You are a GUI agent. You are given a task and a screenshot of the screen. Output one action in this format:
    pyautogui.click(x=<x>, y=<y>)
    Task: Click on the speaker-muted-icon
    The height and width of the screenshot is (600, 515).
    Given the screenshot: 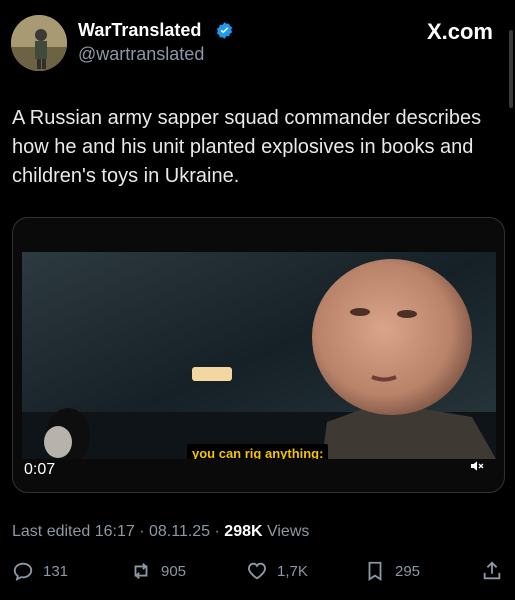 What is the action you would take?
    pyautogui.click(x=477, y=466)
    